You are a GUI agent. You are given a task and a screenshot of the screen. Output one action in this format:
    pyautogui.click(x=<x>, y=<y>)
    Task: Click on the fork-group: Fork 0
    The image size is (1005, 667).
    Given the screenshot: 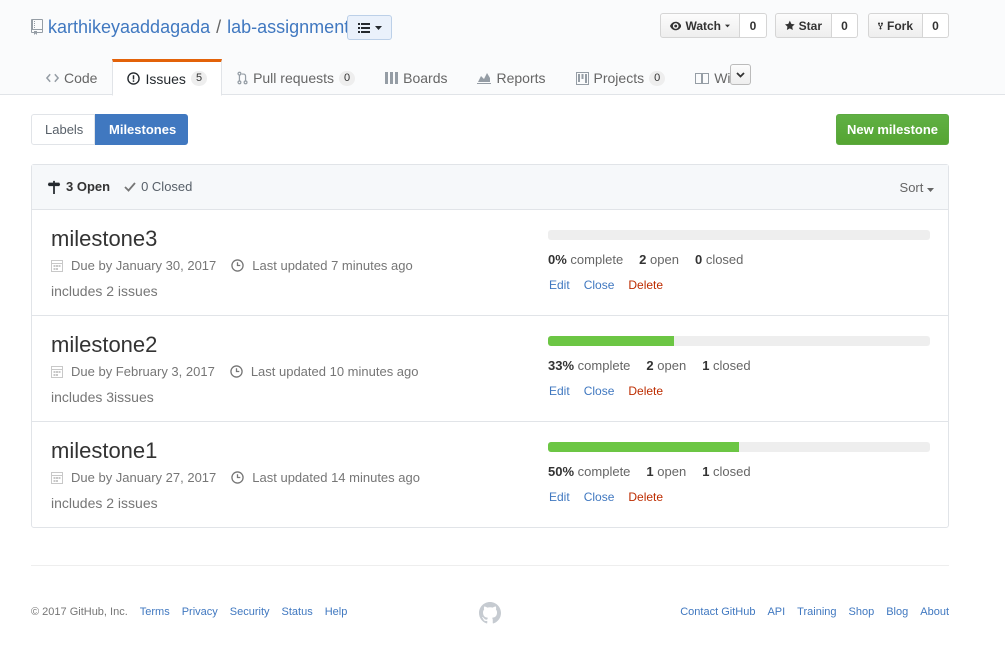 What is the action you would take?
    pyautogui.click(x=908, y=25)
    